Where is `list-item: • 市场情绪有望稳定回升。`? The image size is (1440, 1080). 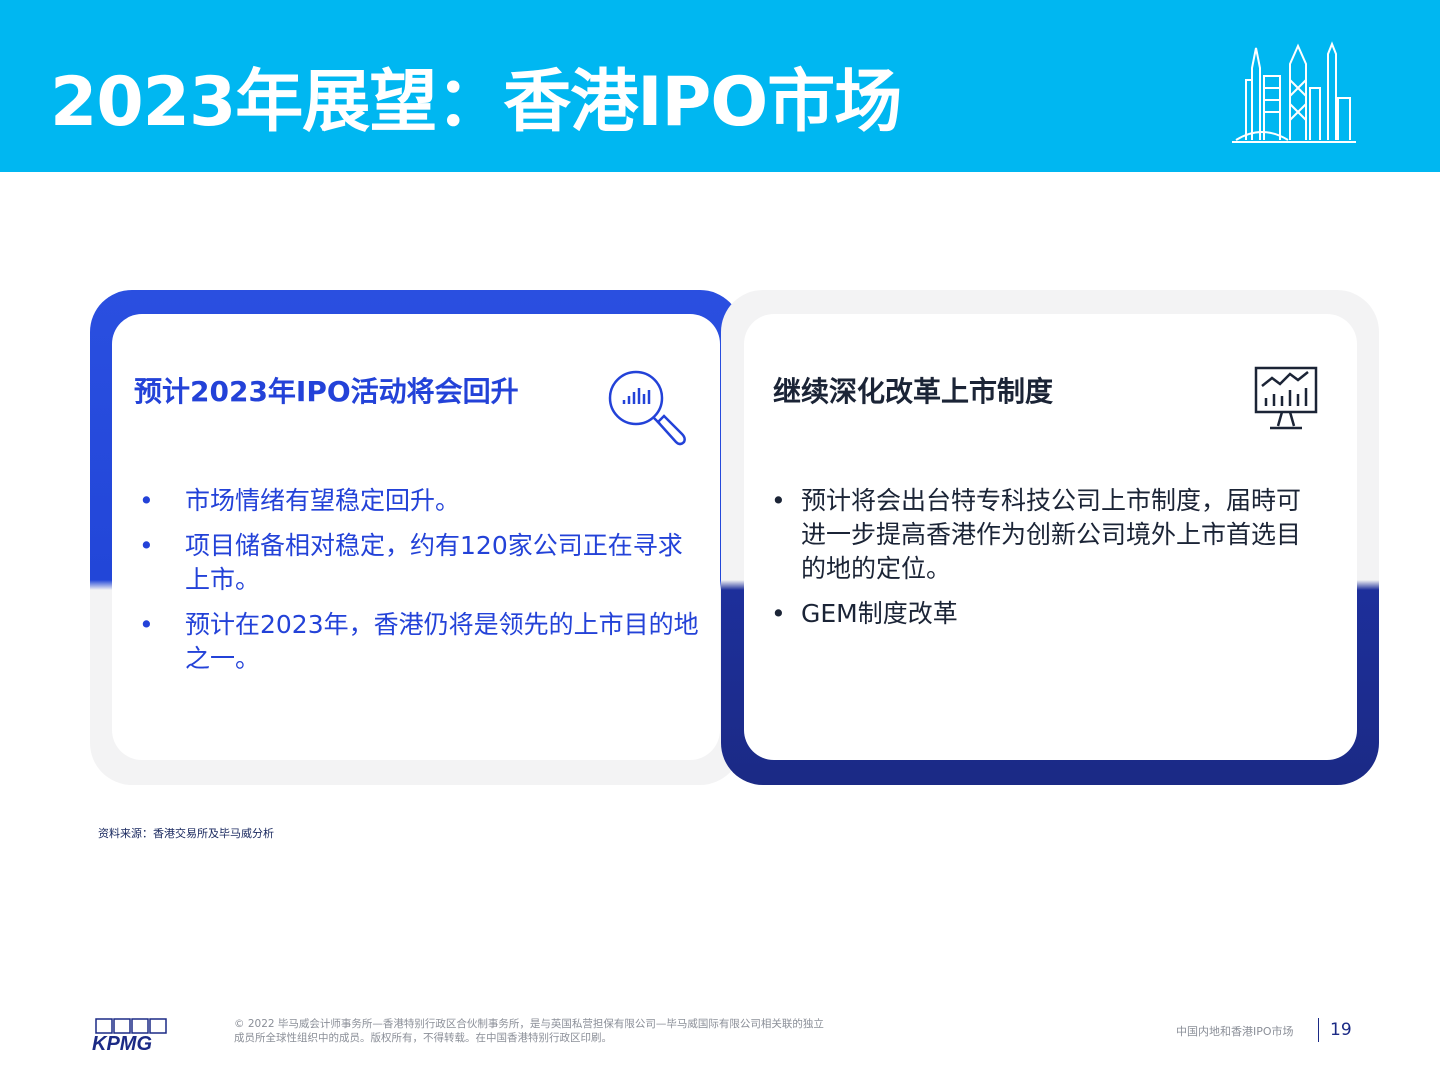 list-item: • 市场情绪有望稳定回升。 is located at coordinates (422, 501).